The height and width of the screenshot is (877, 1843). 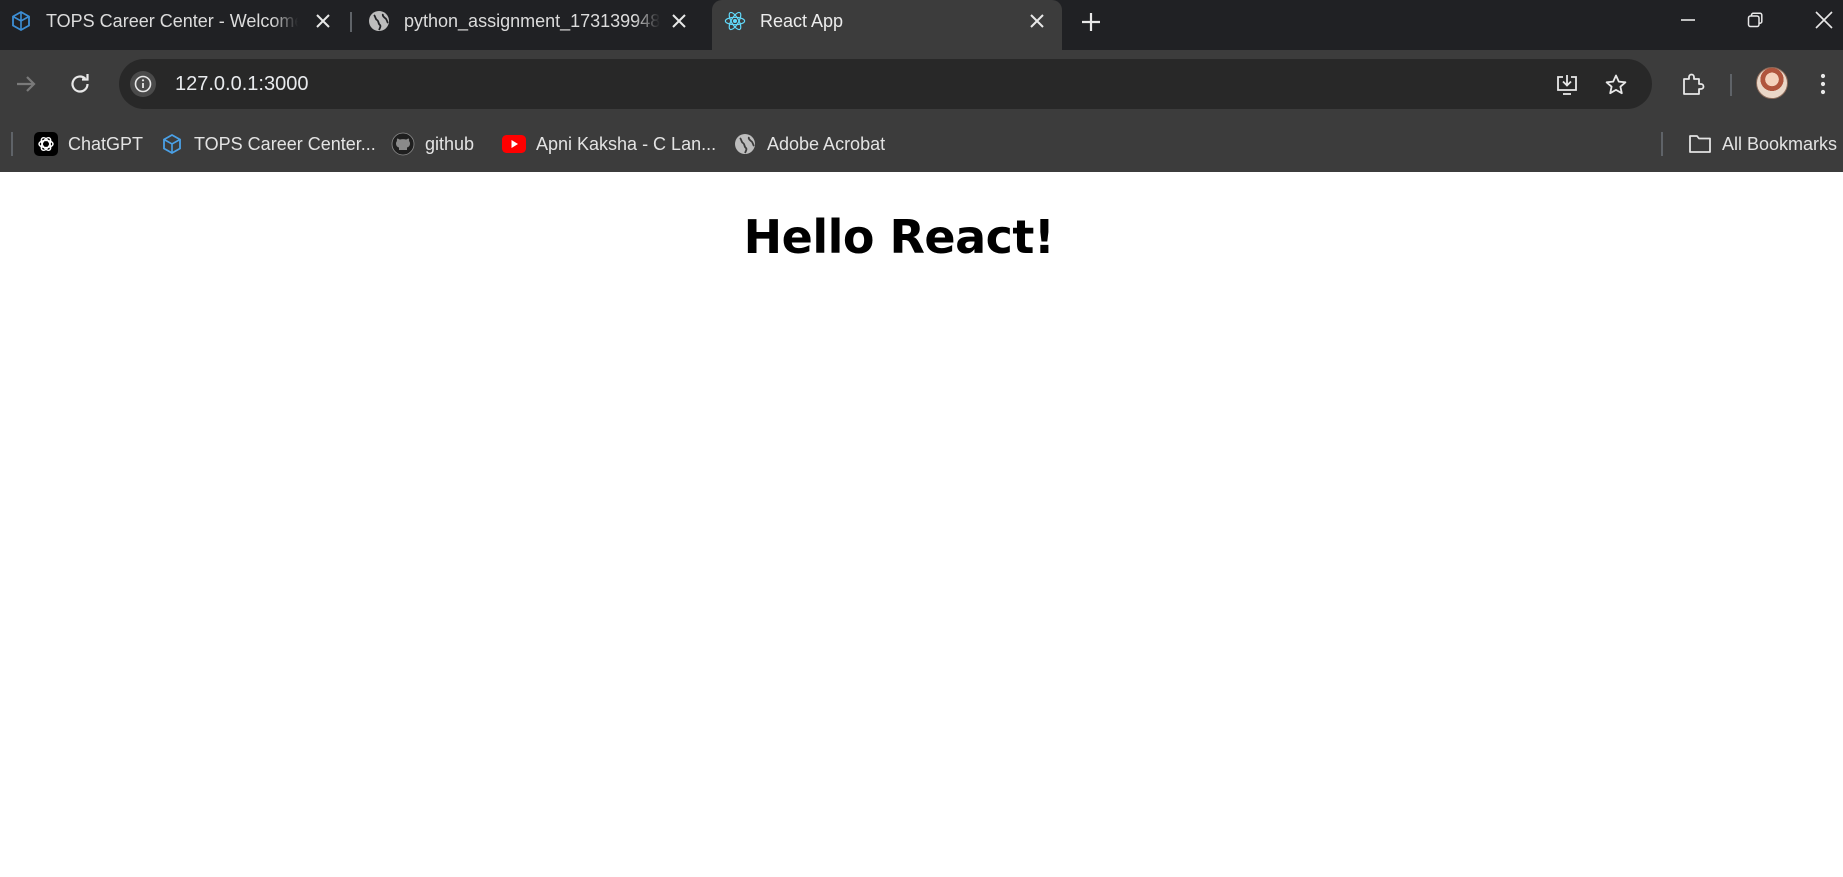 What do you see at coordinates (106, 143) in the screenshot?
I see `bookmark-label: ChatGPT` at bounding box center [106, 143].